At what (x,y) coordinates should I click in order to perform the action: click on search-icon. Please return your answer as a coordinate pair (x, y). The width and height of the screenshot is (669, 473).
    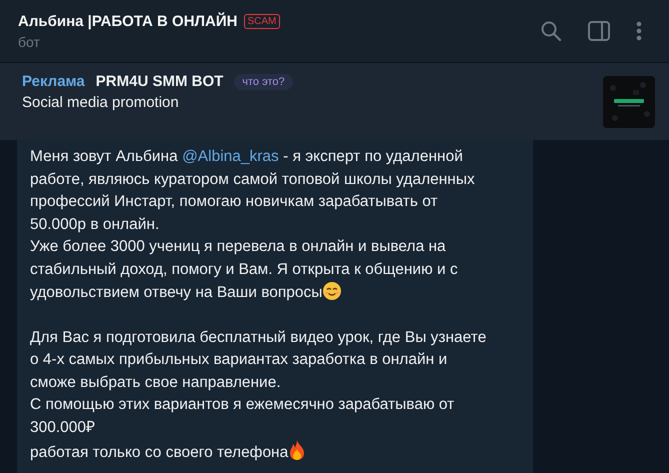
    Looking at the image, I should click on (551, 31).